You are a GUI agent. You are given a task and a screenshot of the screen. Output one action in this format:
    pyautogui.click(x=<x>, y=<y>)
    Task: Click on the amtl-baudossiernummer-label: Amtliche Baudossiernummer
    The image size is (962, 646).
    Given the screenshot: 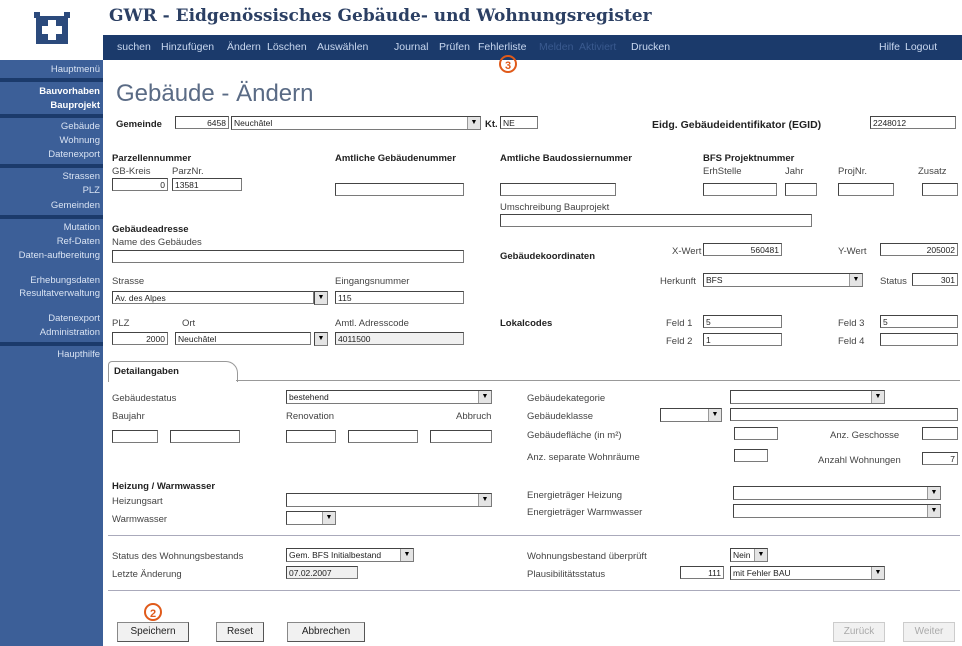 What is the action you would take?
    pyautogui.click(x=566, y=158)
    